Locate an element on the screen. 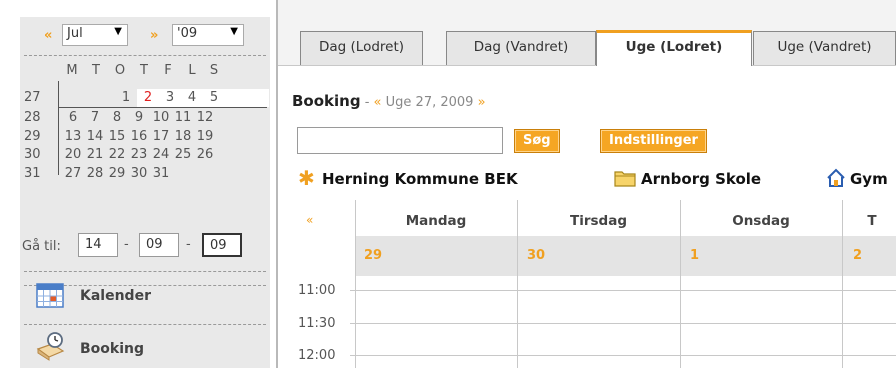 The width and height of the screenshot is (896, 368). year-select-value: '09 is located at coordinates (187, 33).